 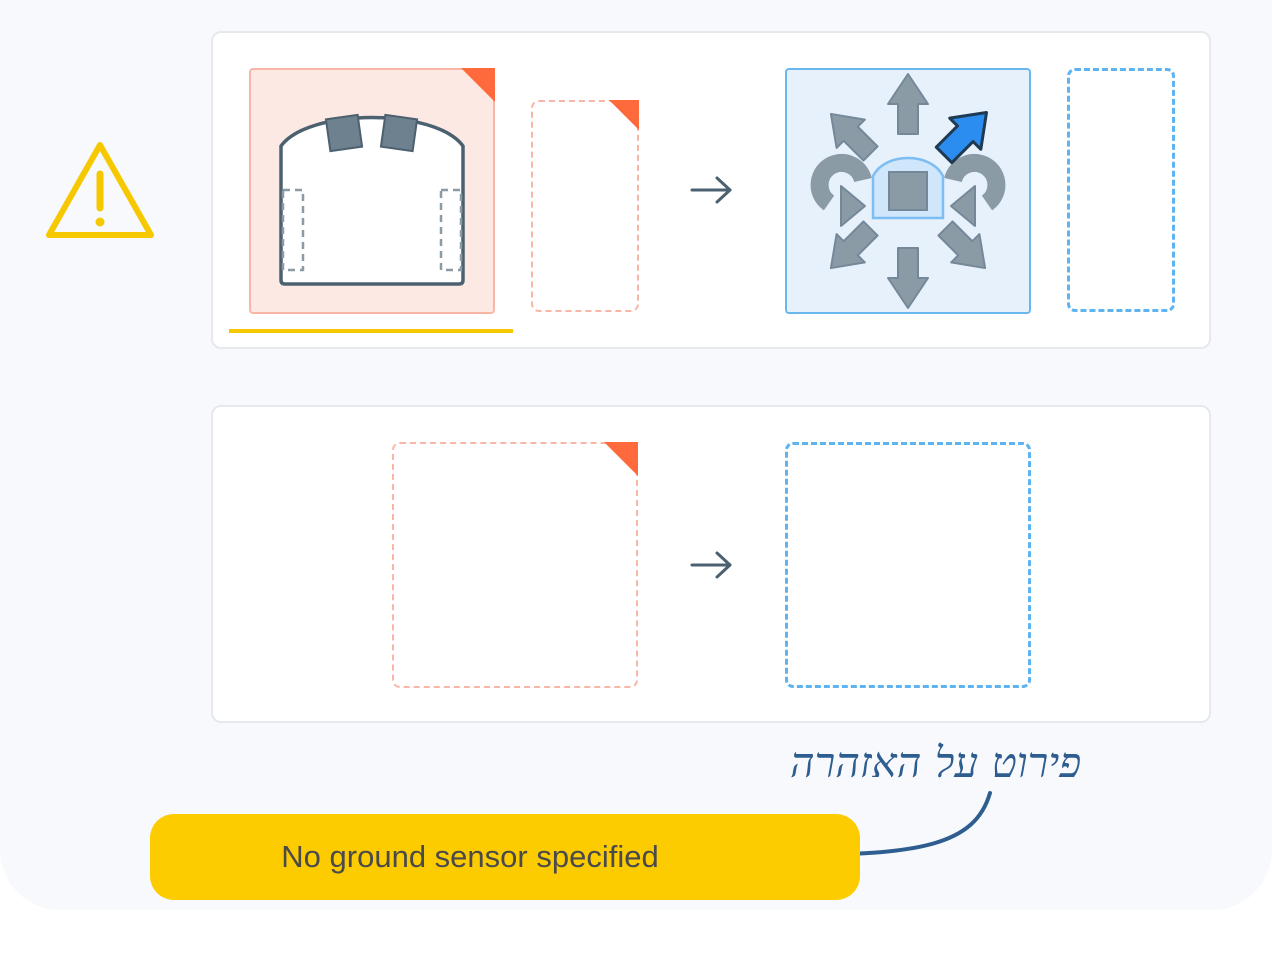 What do you see at coordinates (470, 856) in the screenshot?
I see `warning-message: No ground sensor specified` at bounding box center [470, 856].